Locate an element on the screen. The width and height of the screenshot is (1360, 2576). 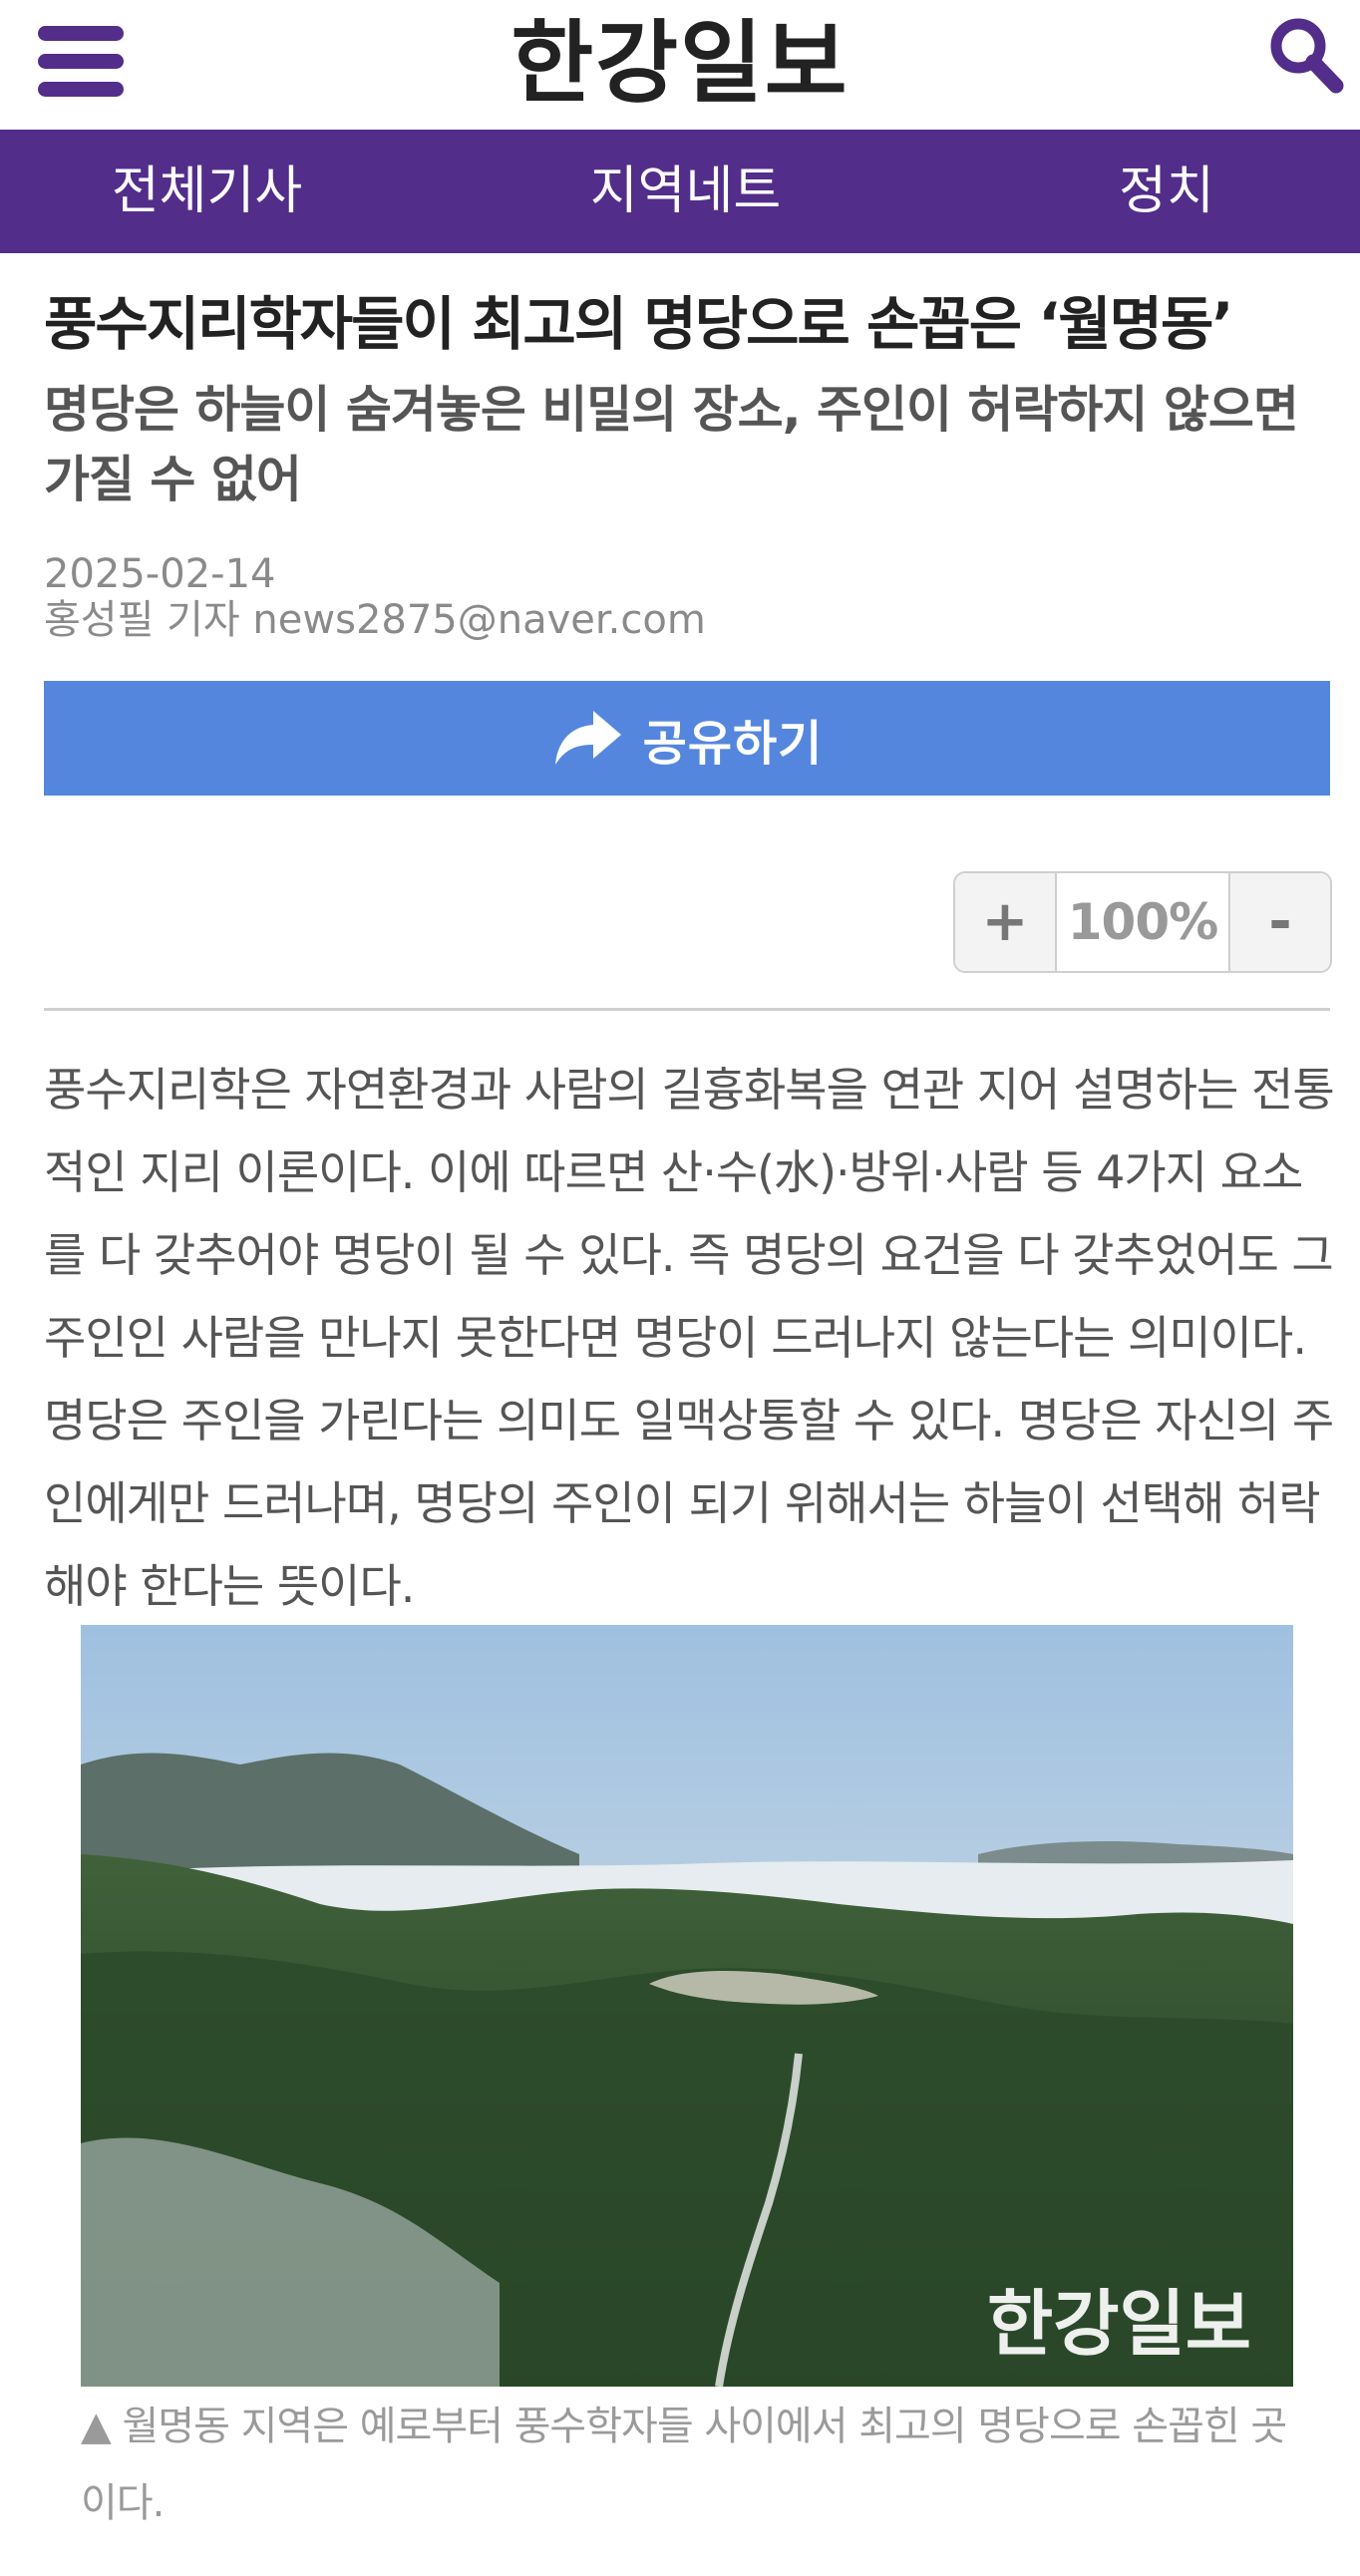
zoom-in-button: + is located at coordinates (1006, 922).